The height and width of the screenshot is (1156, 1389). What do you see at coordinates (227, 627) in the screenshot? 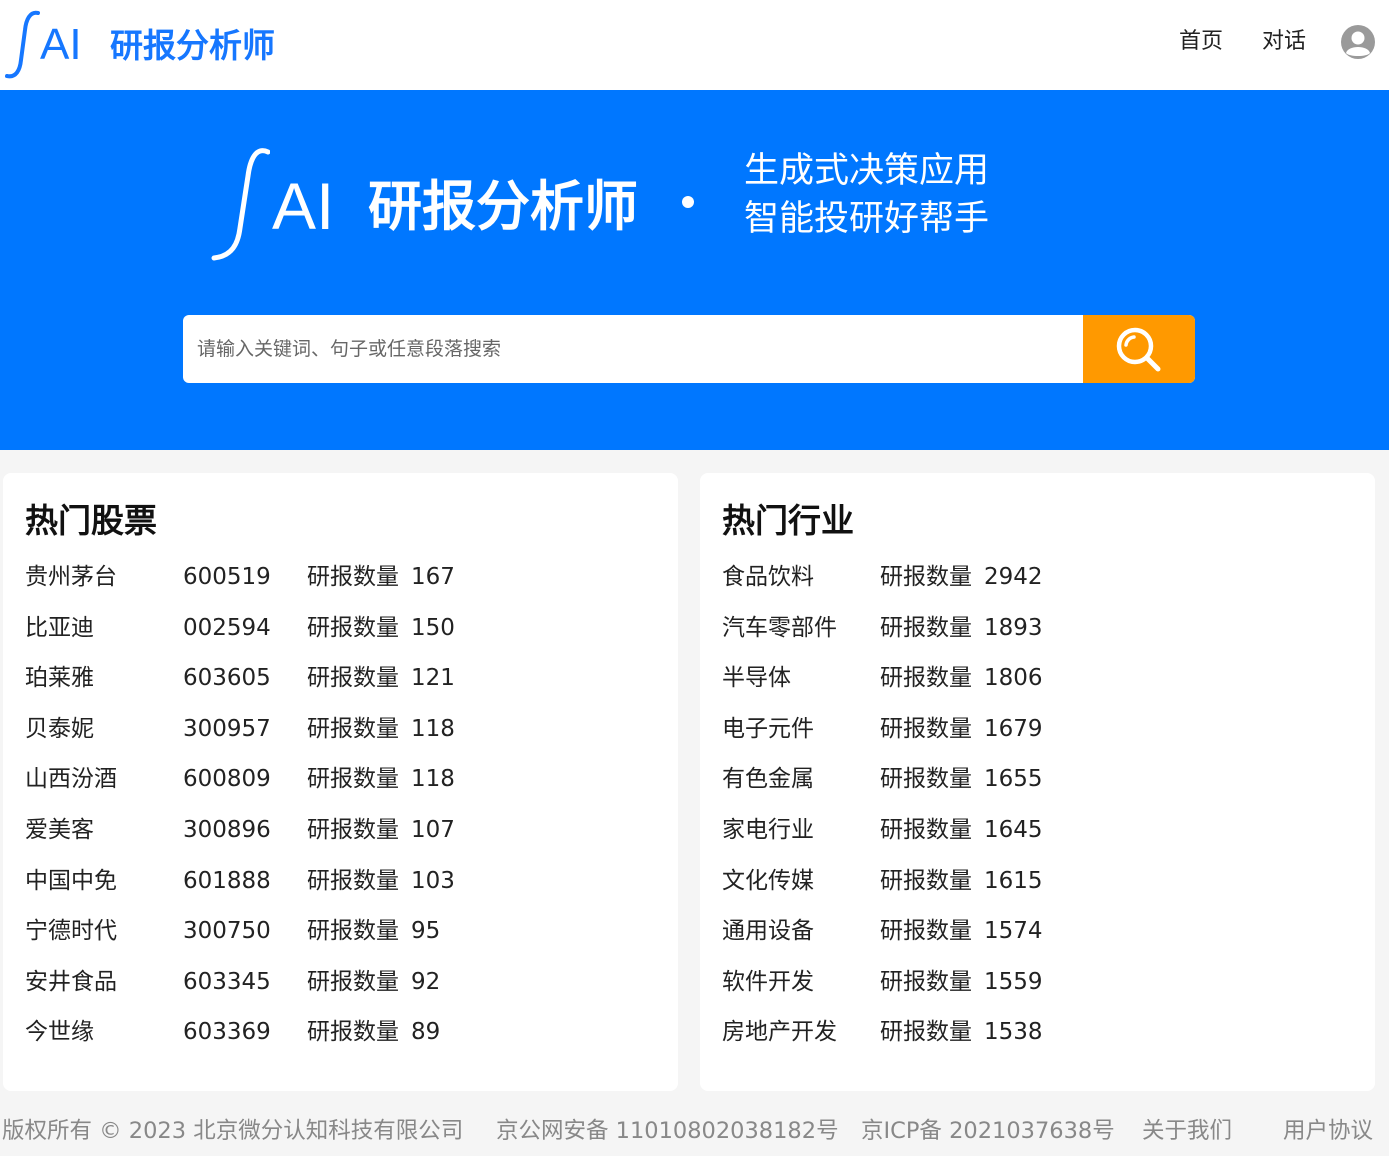
I see `stock-code: 002594` at bounding box center [227, 627].